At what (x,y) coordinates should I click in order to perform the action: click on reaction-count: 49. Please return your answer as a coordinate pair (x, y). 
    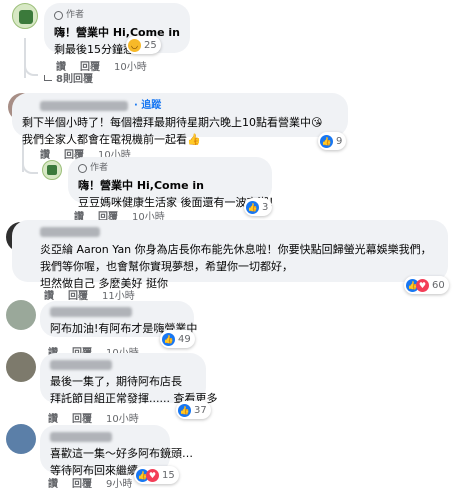
    Looking at the image, I should click on (184, 339).